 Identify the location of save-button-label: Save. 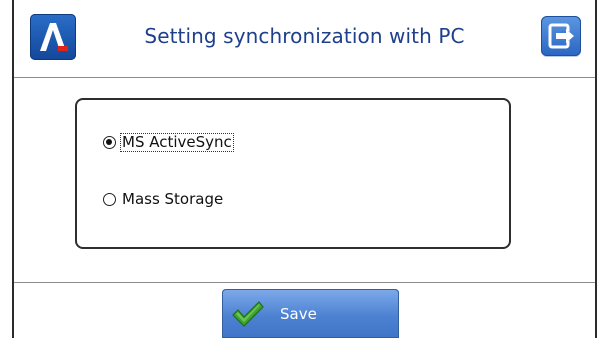
(298, 314).